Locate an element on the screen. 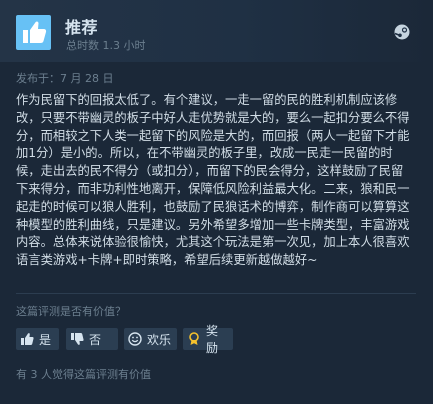  vote-funny-label: 欢乐 is located at coordinates (159, 339).